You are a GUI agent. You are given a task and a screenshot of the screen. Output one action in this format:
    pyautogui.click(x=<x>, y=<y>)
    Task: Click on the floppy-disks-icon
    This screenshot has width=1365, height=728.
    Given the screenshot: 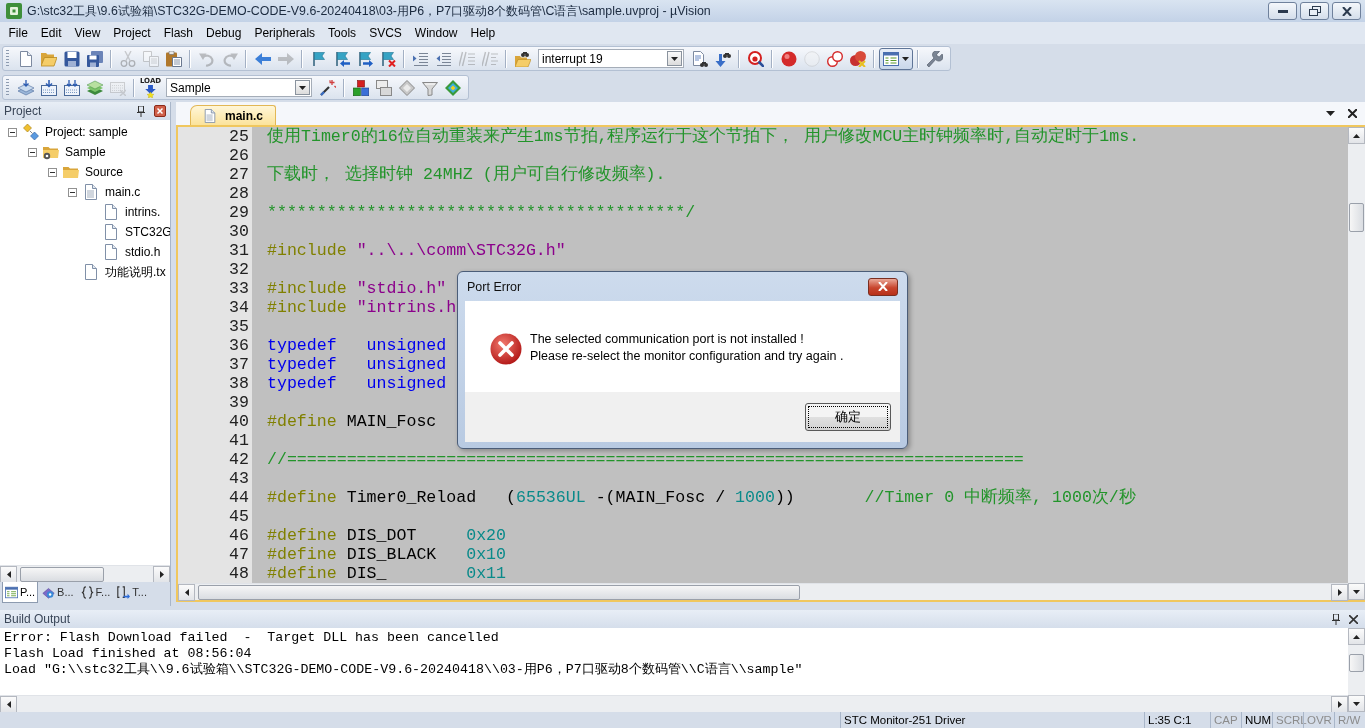 What is the action you would take?
    pyautogui.click(x=94, y=58)
    